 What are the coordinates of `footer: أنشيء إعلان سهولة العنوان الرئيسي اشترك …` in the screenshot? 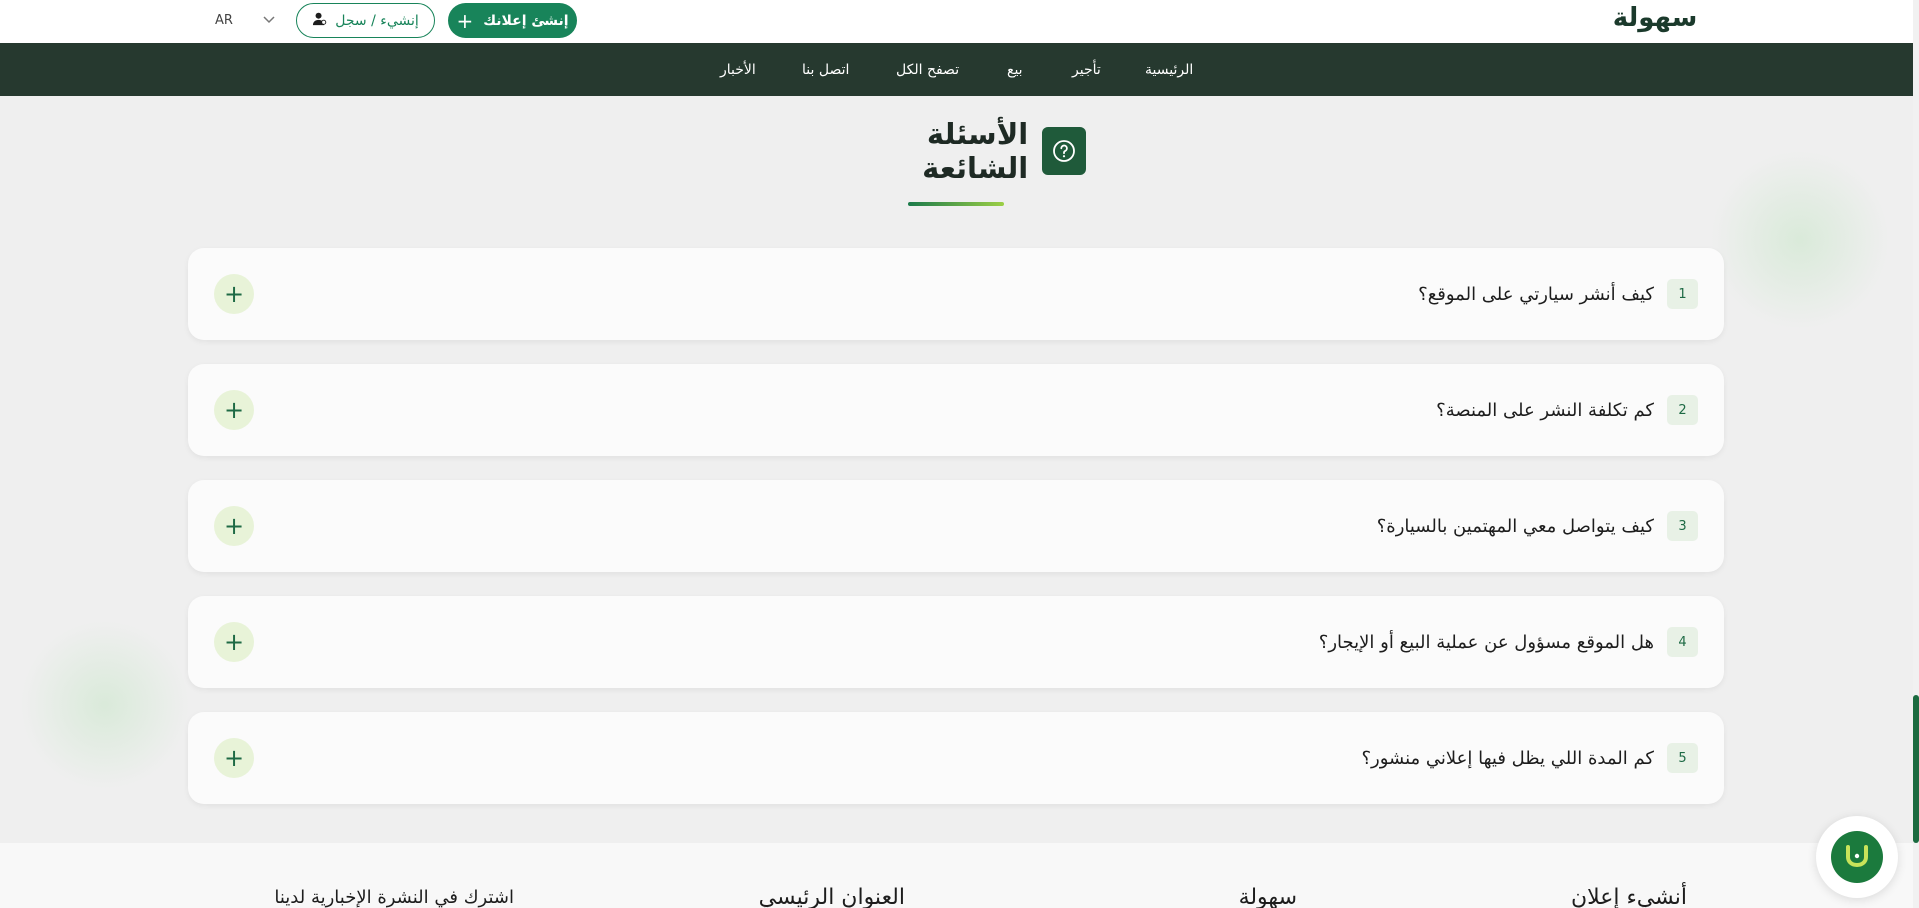 It's located at (956, 875).